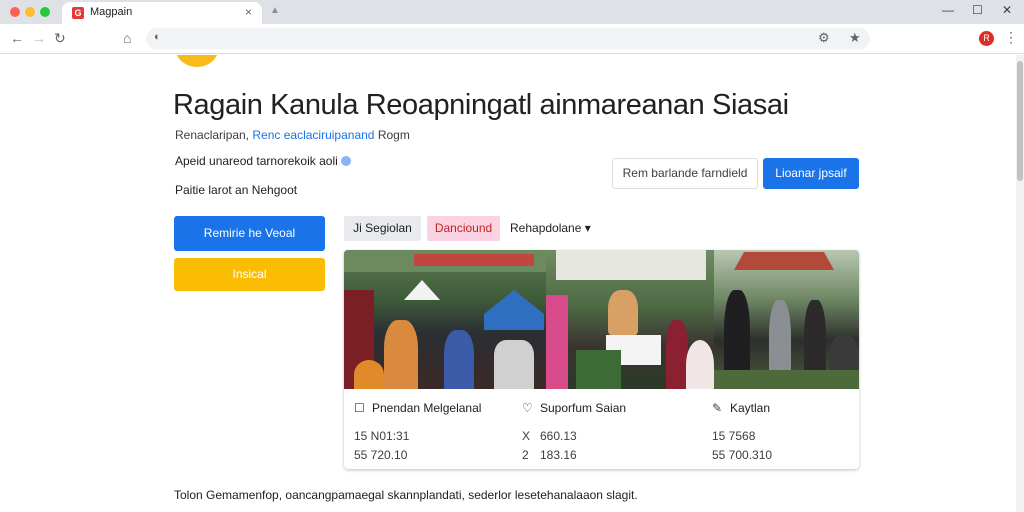 Image resolution: width=1024 pixels, height=512 pixels. I want to click on close-icon: ×, so click(248, 12).